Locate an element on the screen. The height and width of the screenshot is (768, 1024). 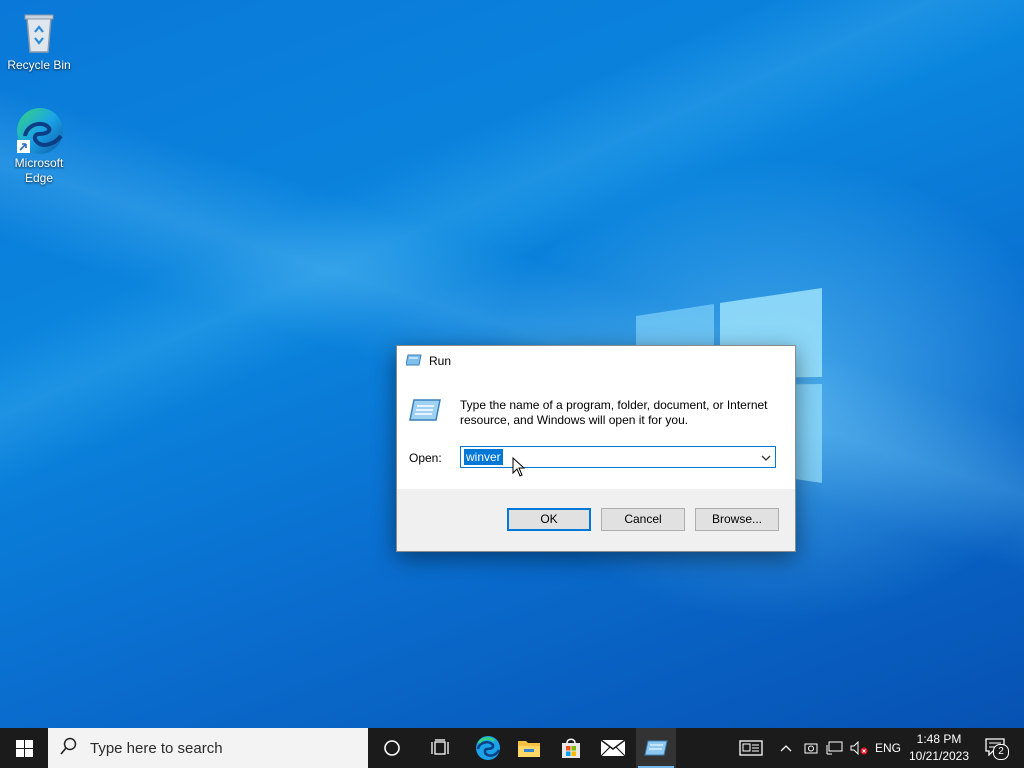
mail-button is located at coordinates (613, 748).